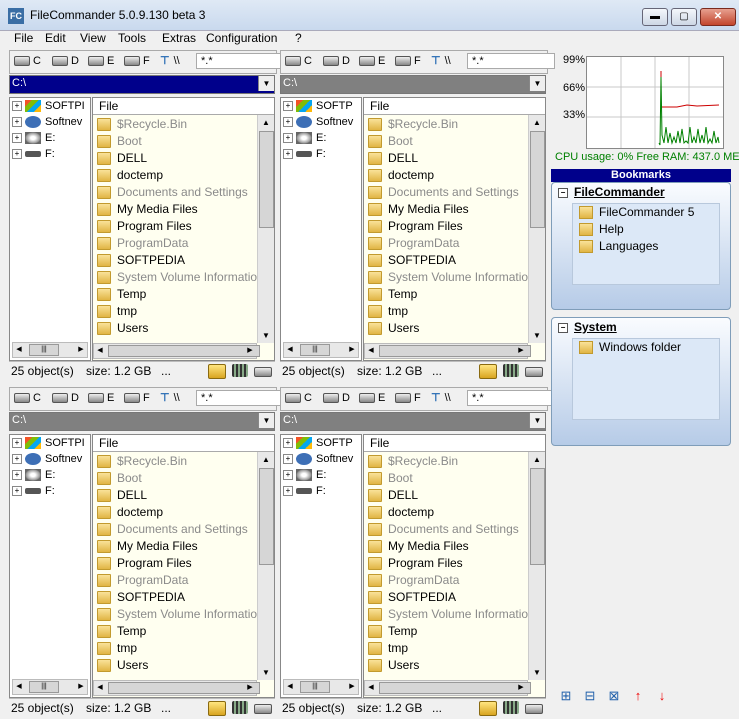  Describe the element at coordinates (638, 696) in the screenshot. I see `arrow-up-icon: ↑` at that location.